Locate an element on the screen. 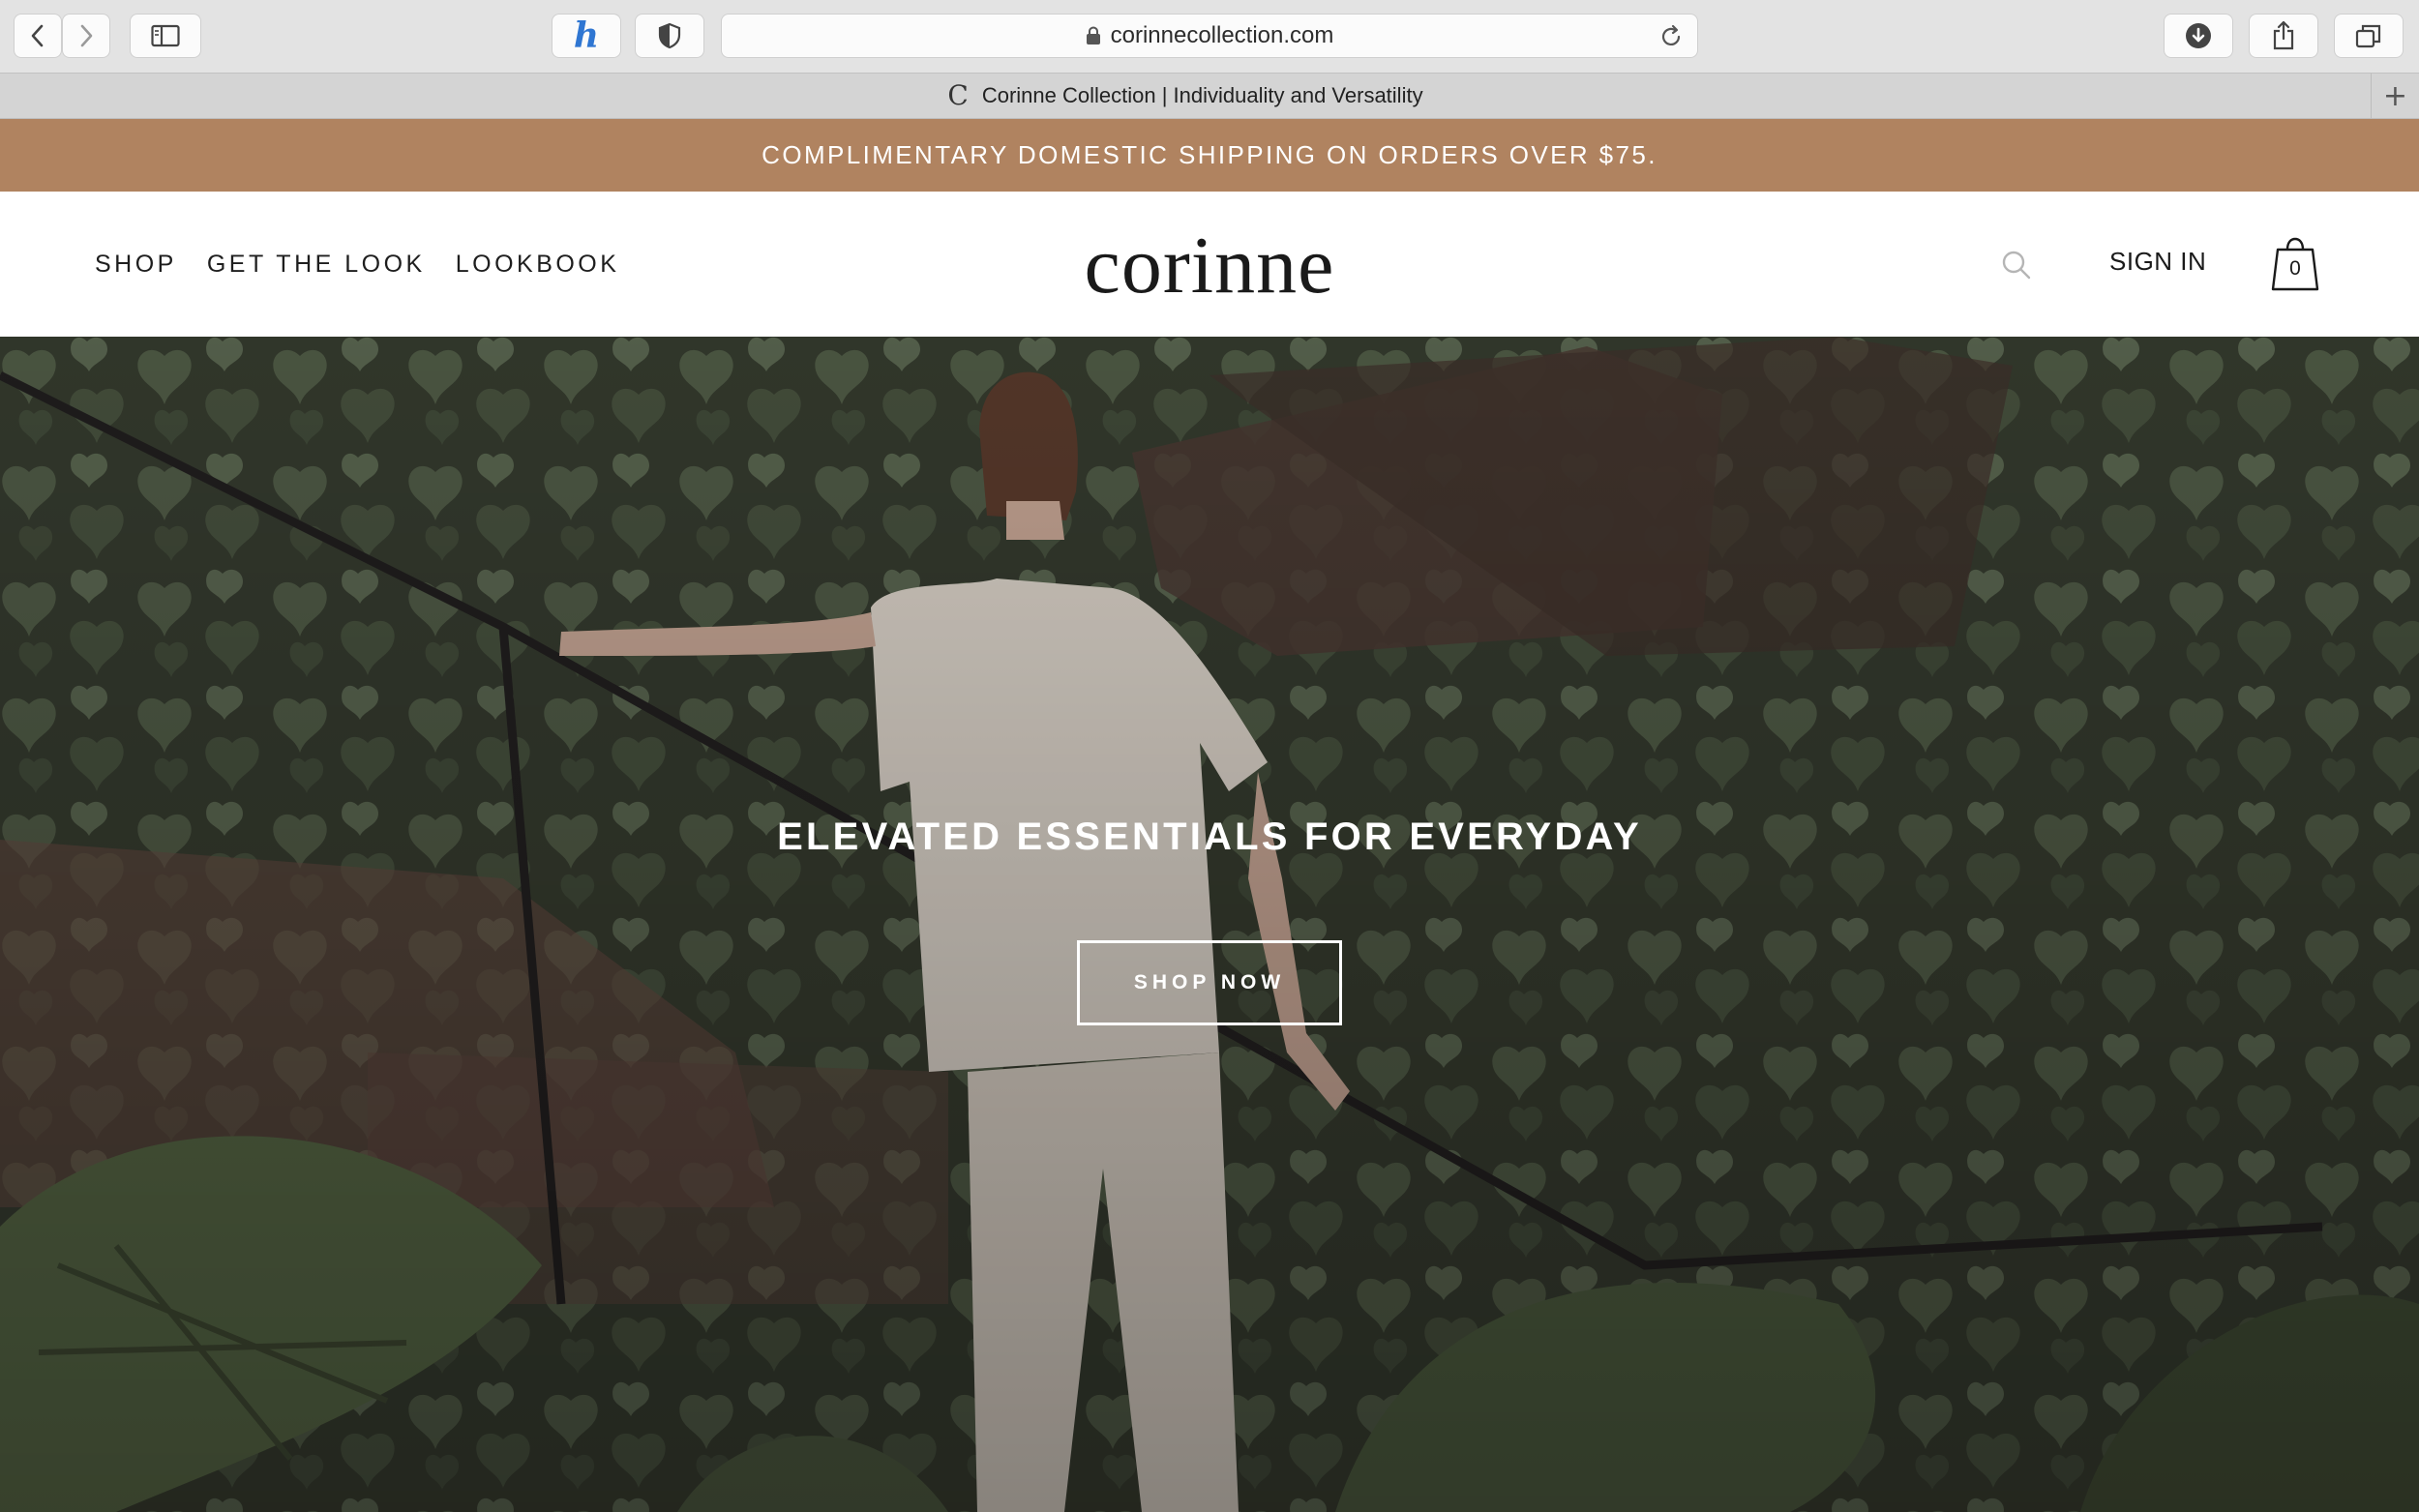  search-icon is located at coordinates (2017, 265).